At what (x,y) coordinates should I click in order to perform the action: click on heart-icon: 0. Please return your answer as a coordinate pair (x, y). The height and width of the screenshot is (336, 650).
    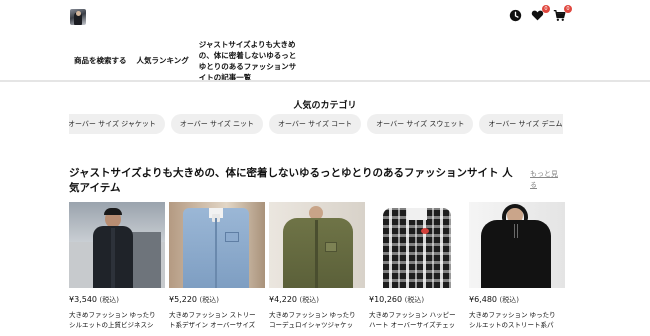
    Looking at the image, I should click on (540, 13).